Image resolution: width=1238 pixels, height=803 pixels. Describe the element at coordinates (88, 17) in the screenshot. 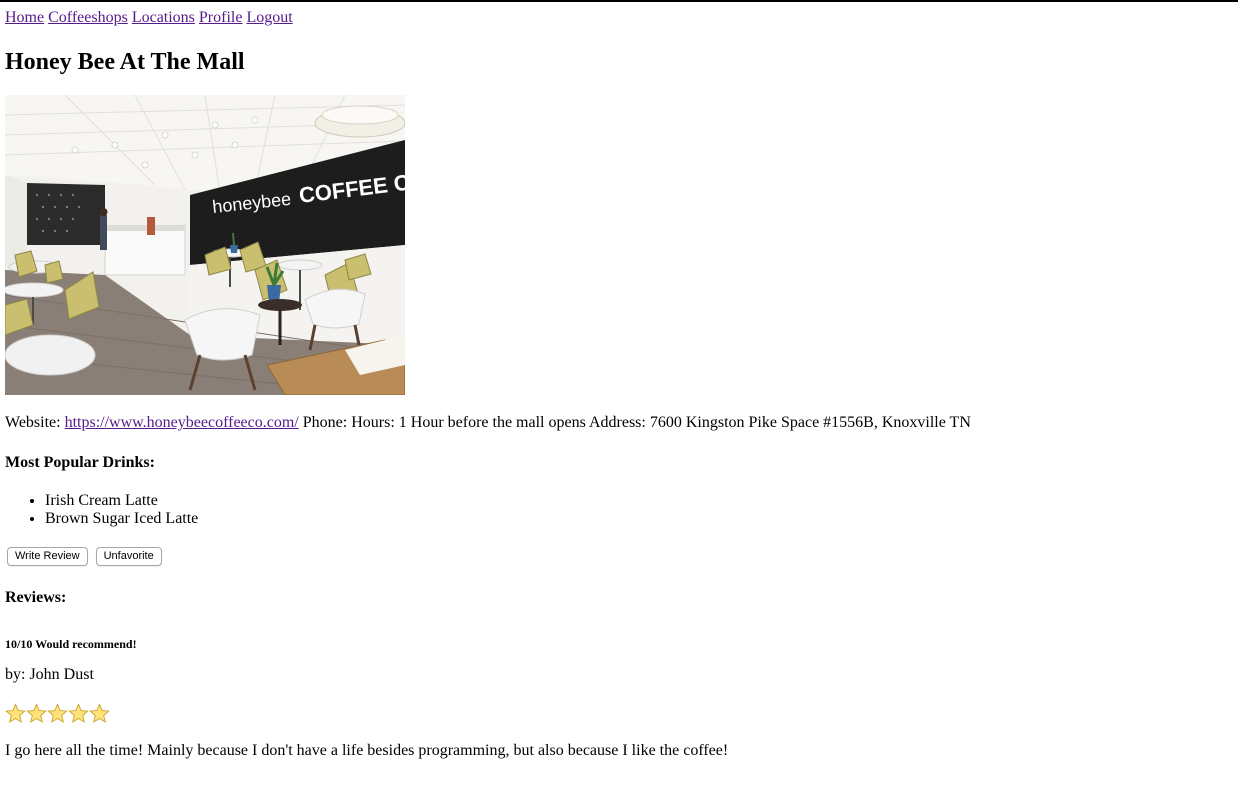

I see `nav-coffeeshops-link: Coffeeshops` at that location.